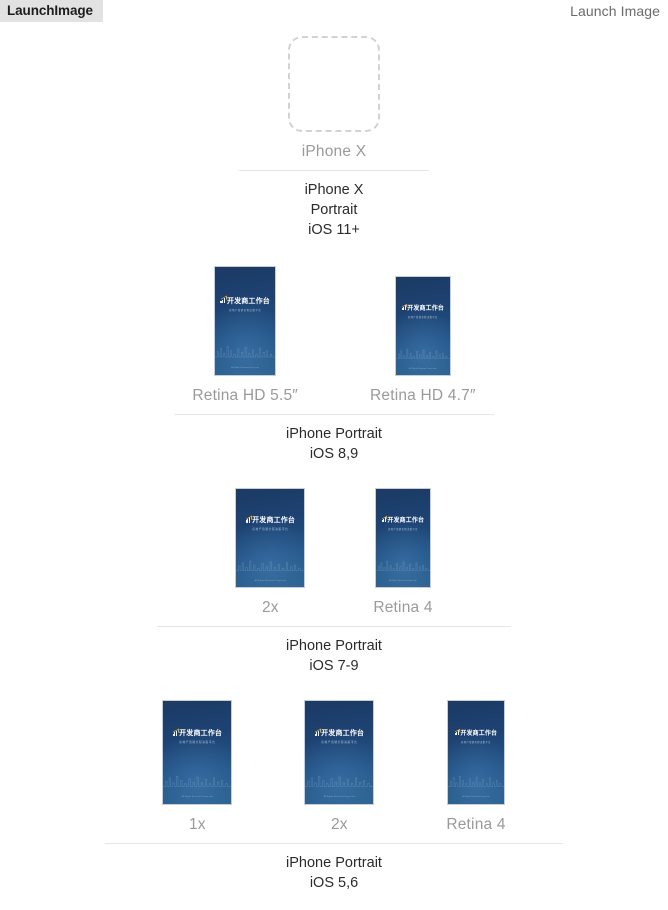  I want to click on image-slot: iPhone X, so click(334, 98).